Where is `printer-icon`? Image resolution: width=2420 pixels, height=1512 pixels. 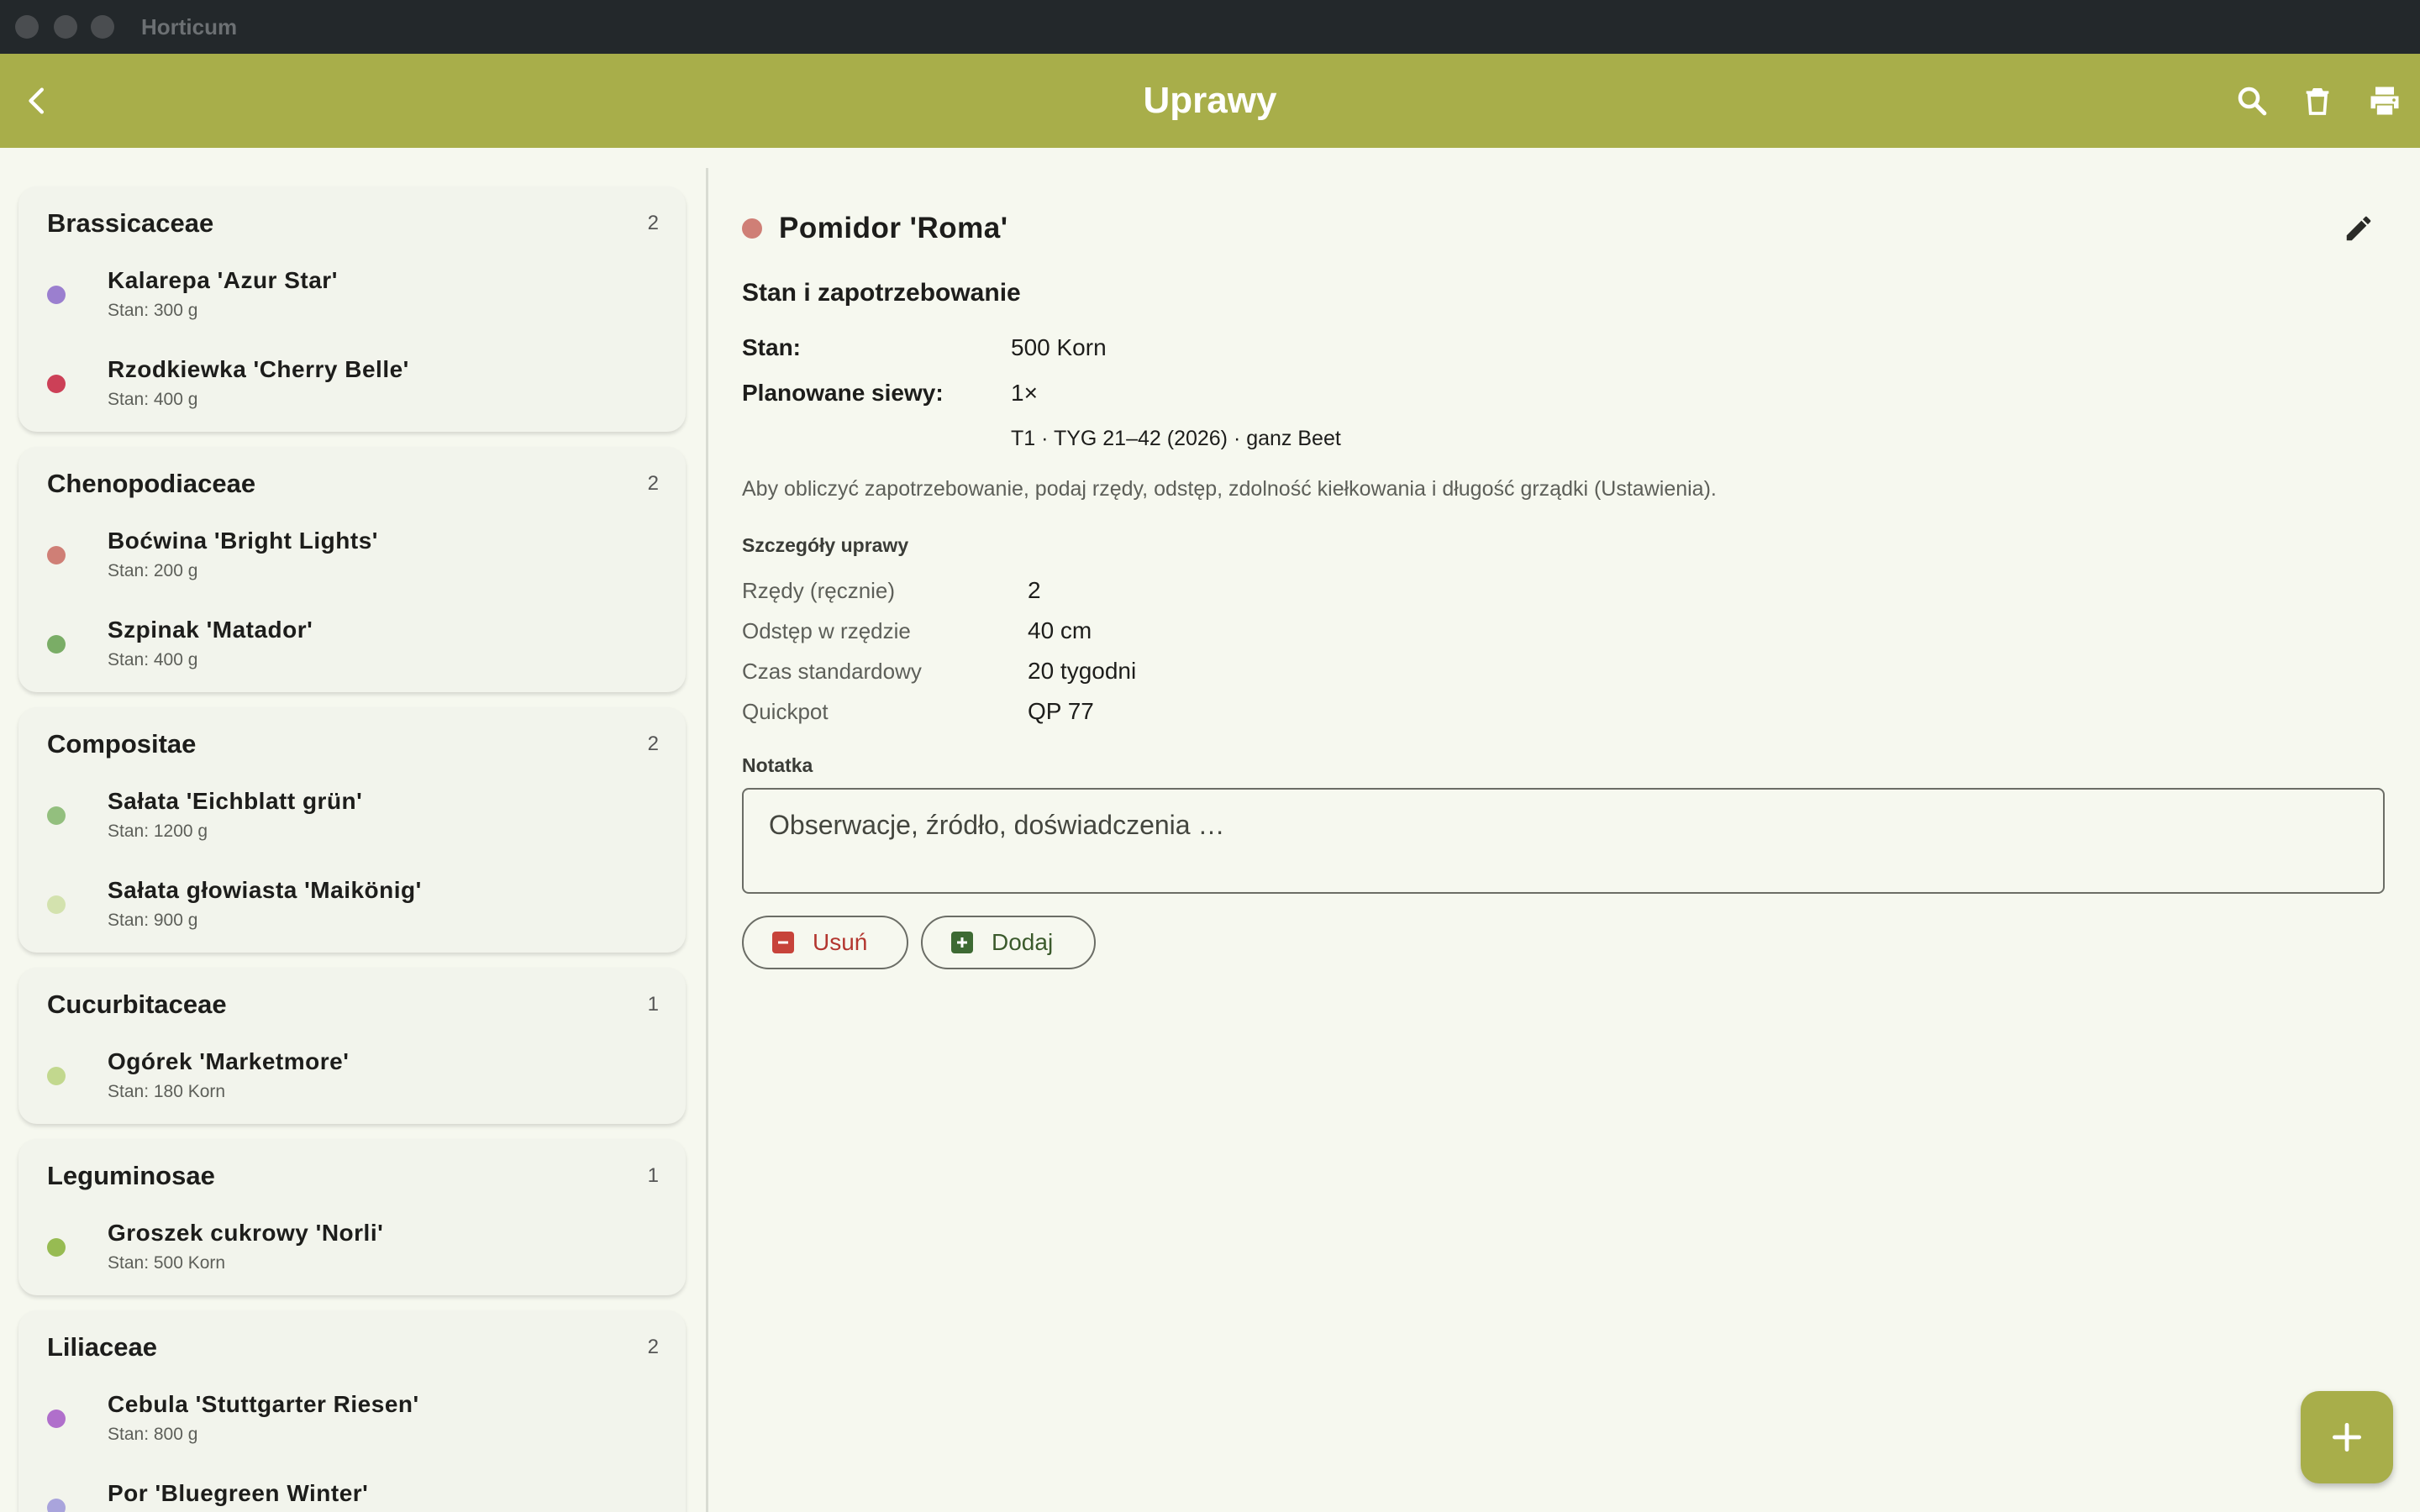 printer-icon is located at coordinates (2385, 101).